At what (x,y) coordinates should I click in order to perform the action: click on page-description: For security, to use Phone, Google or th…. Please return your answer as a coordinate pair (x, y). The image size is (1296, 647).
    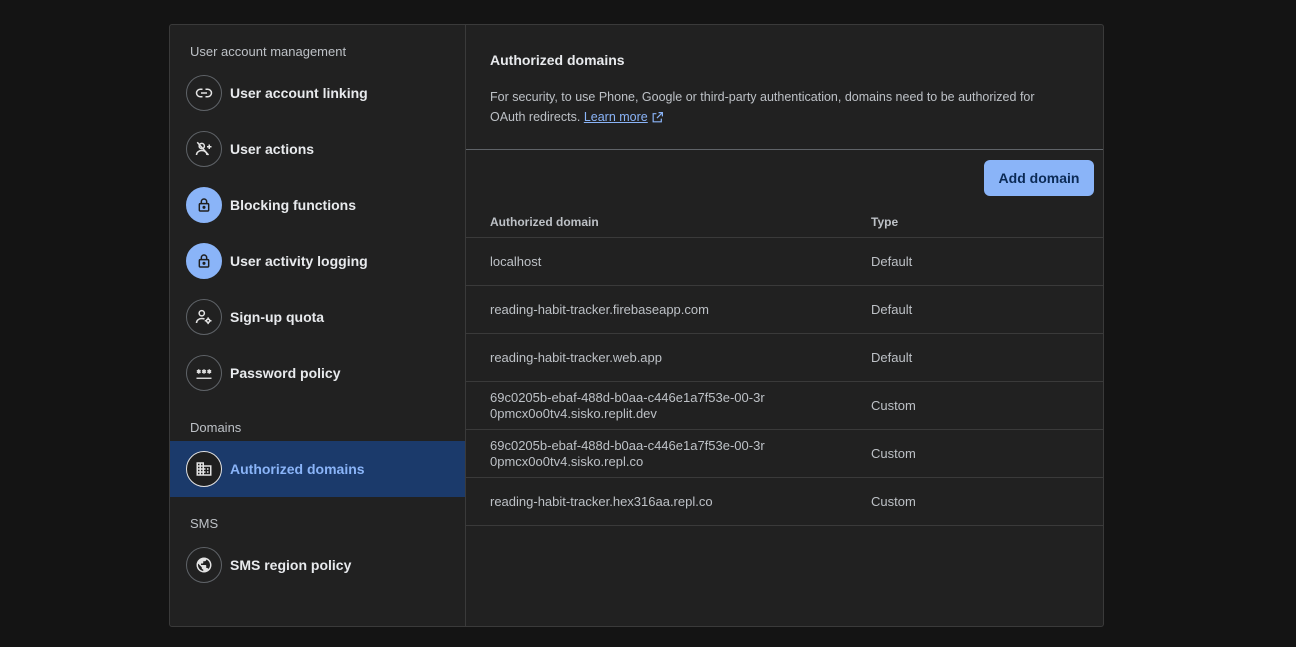
    Looking at the image, I should click on (780, 108).